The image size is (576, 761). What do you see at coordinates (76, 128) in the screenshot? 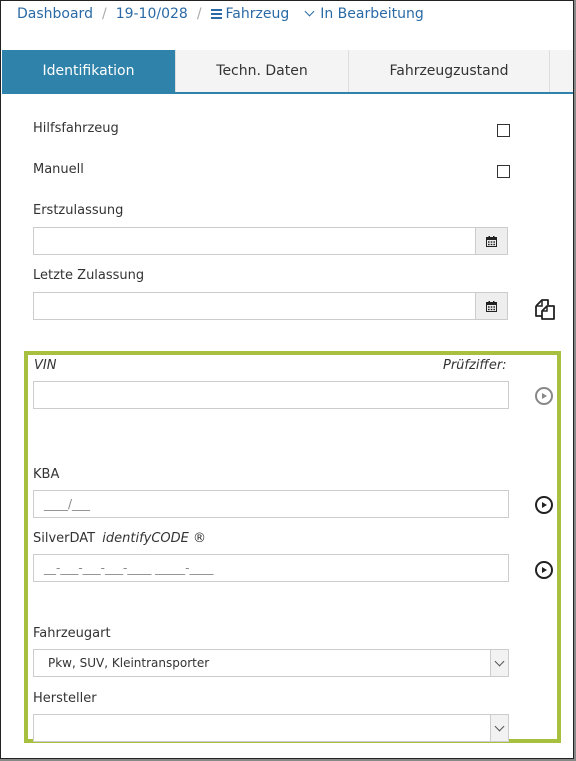
I see `hilfsfahrzeug-label: Hilfsfahrzeug` at bounding box center [76, 128].